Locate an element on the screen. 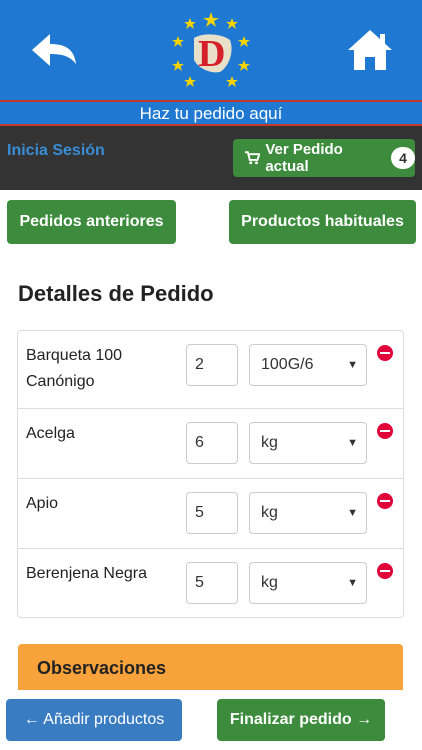 This screenshot has width=422, height=750. finish-order-button: Finalizar pedido → is located at coordinates (301, 720).